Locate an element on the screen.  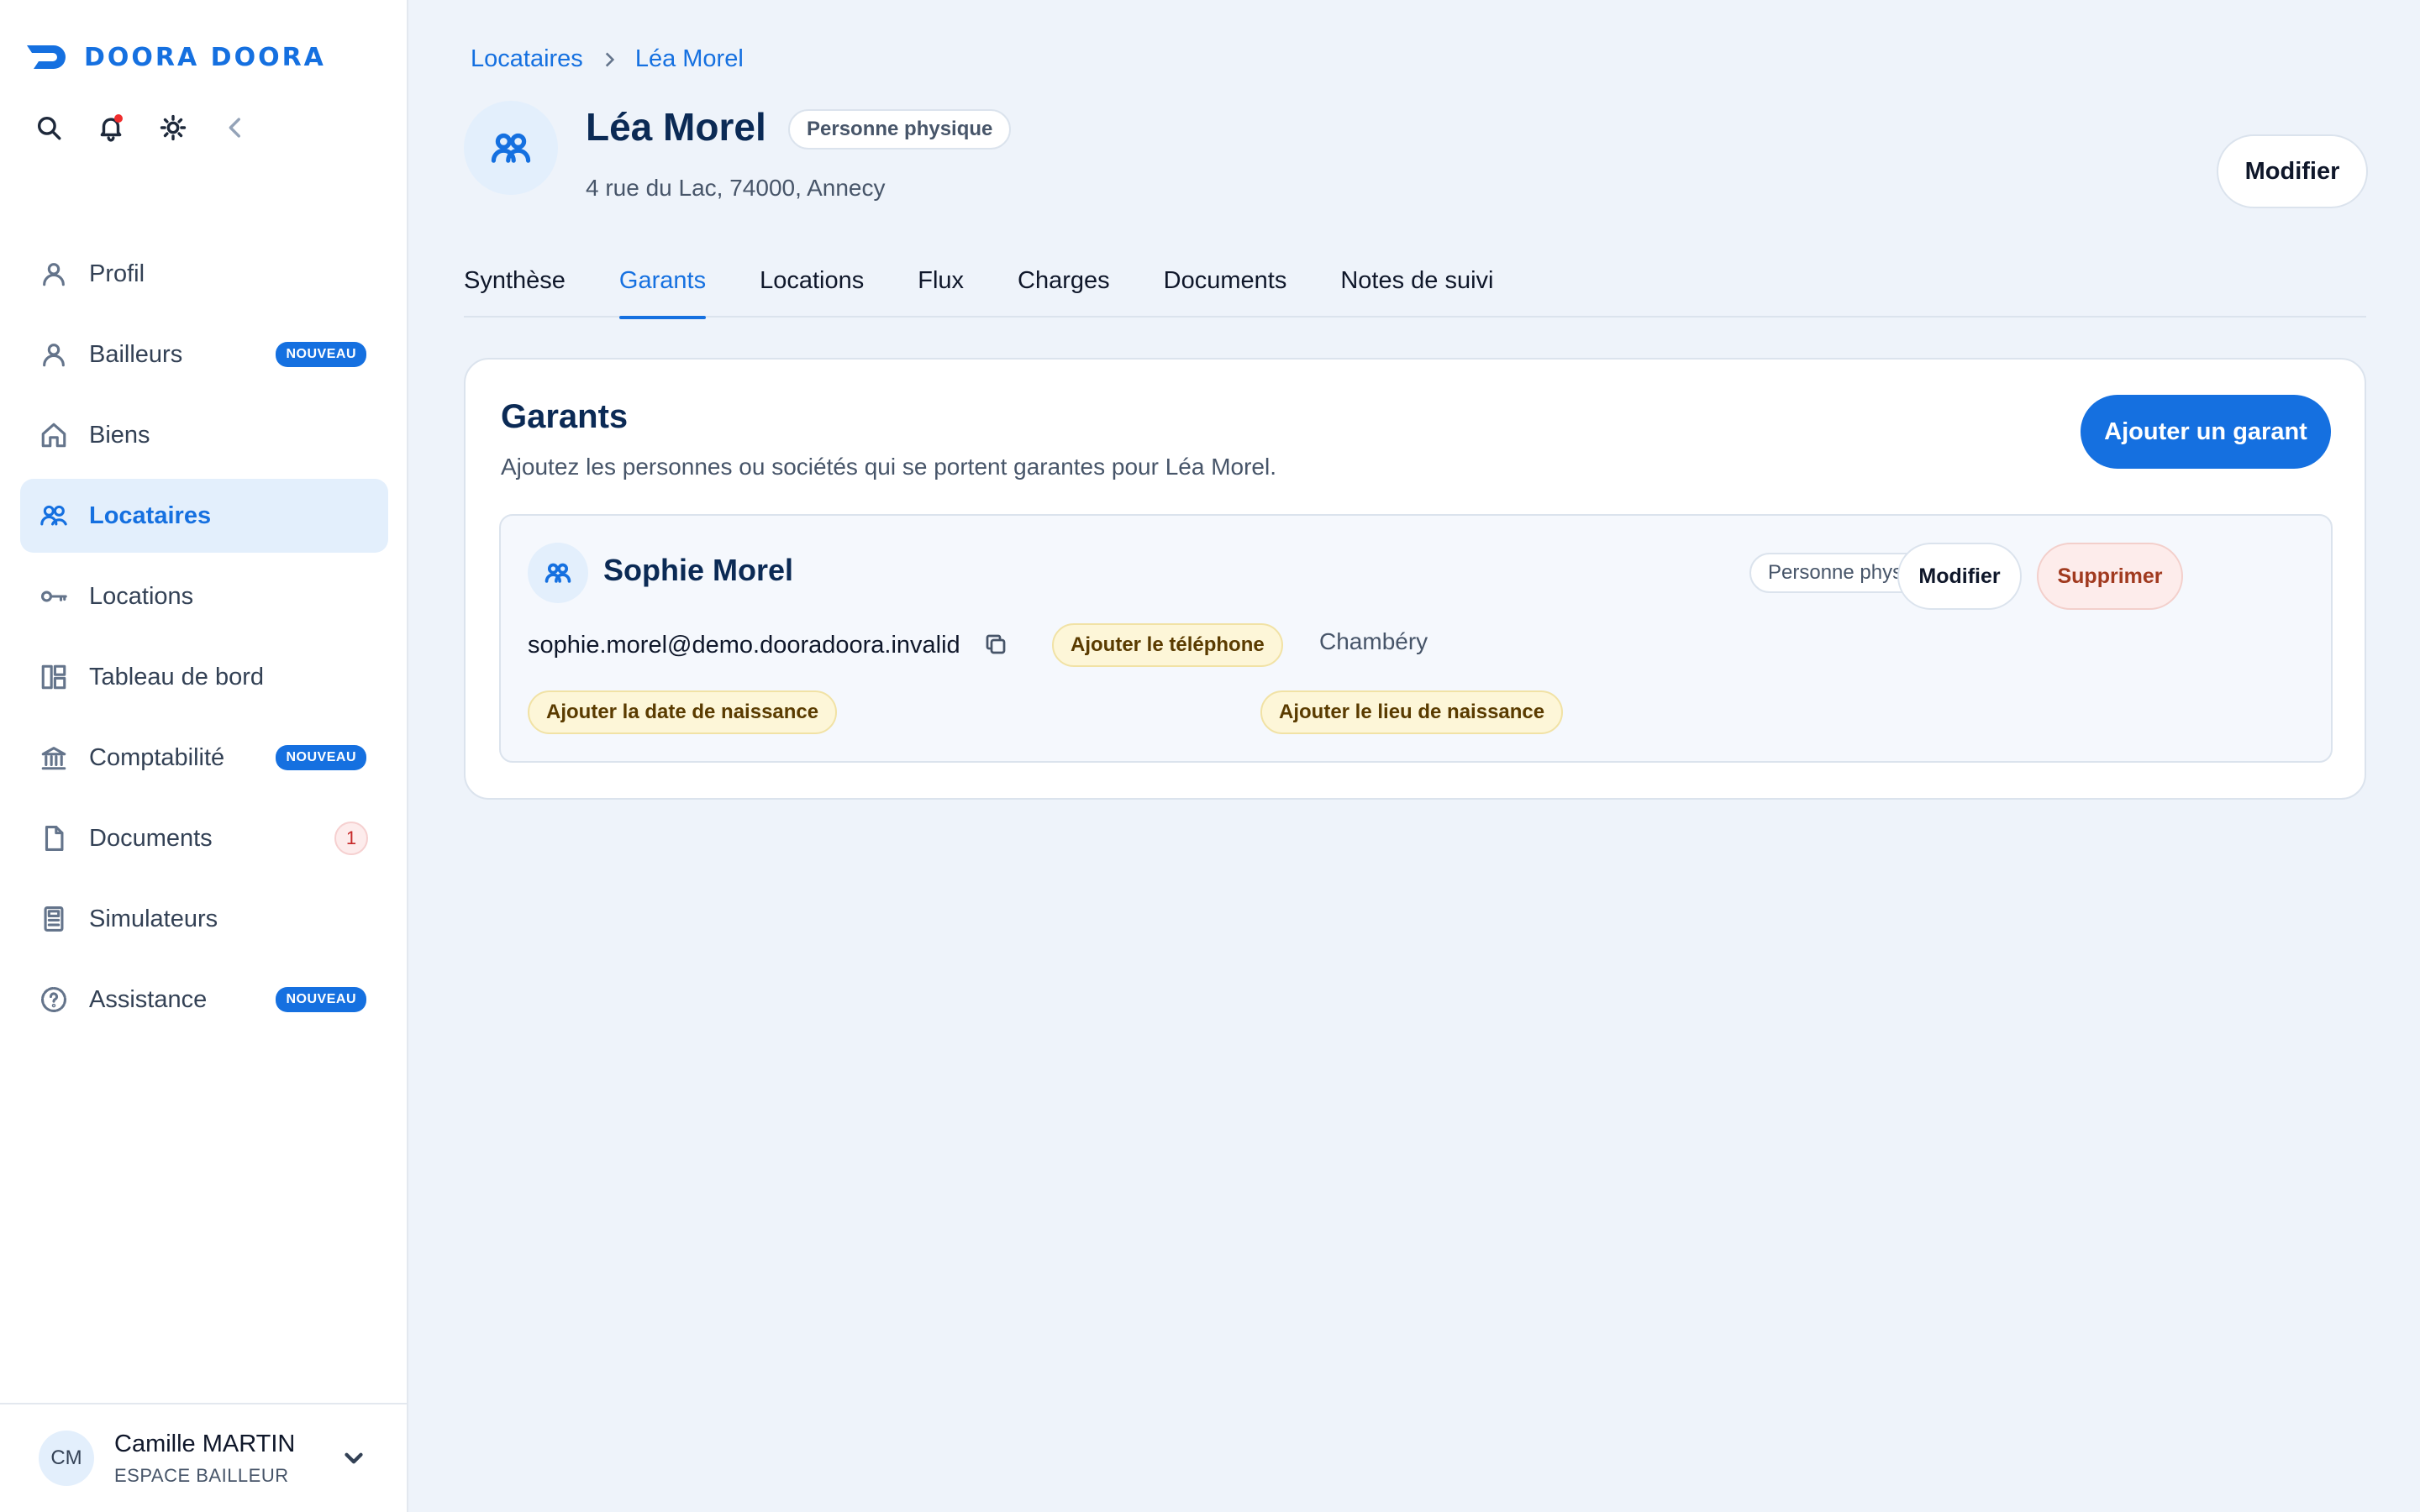
sidebar-item-simulateurs: Simulateurs is located at coordinates (204, 919).